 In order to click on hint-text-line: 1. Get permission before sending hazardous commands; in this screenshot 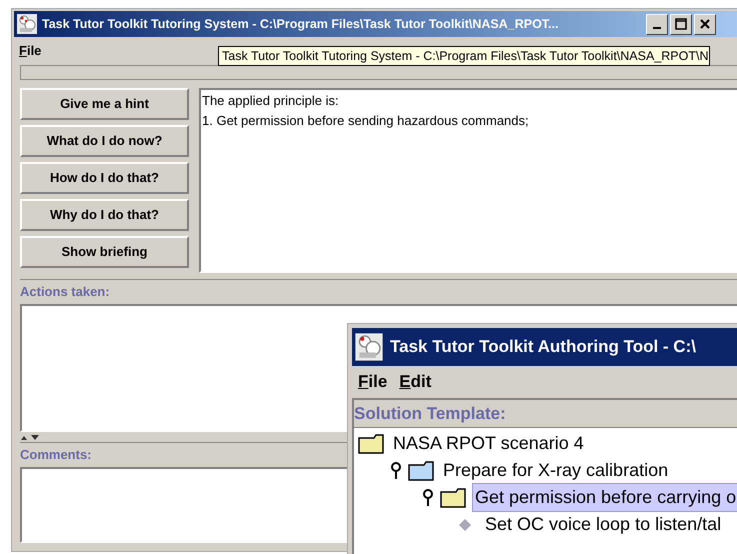, I will do `click(366, 121)`.